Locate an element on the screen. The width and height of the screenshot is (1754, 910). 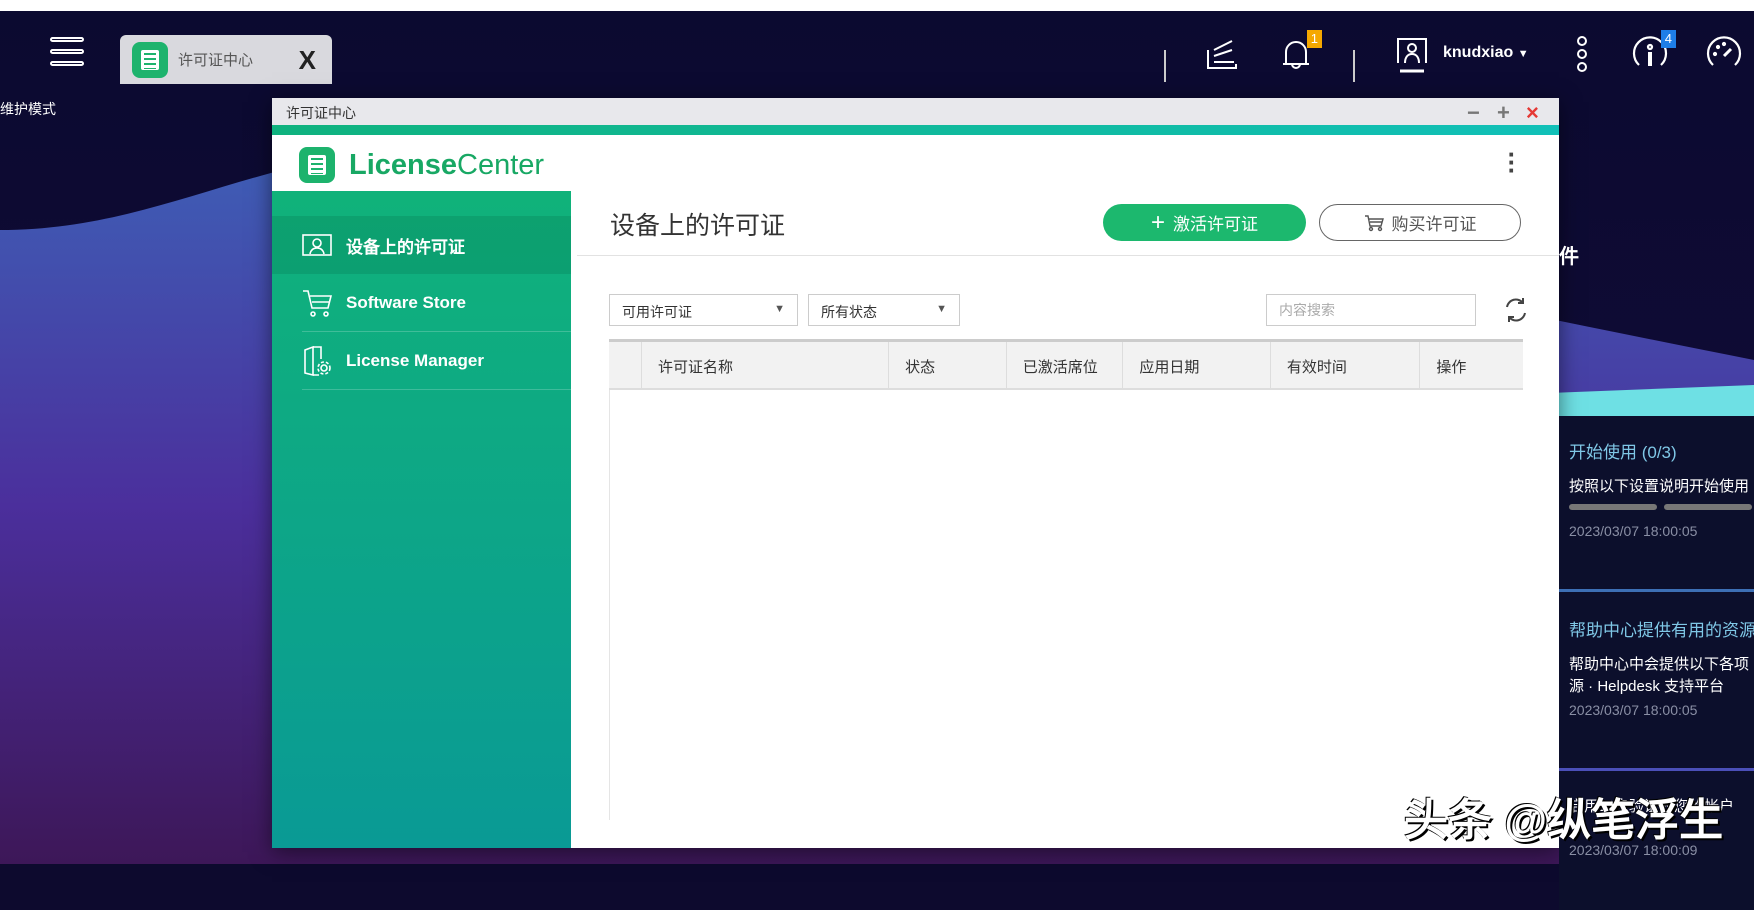
window-title: 许可证中心 is located at coordinates (321, 113).